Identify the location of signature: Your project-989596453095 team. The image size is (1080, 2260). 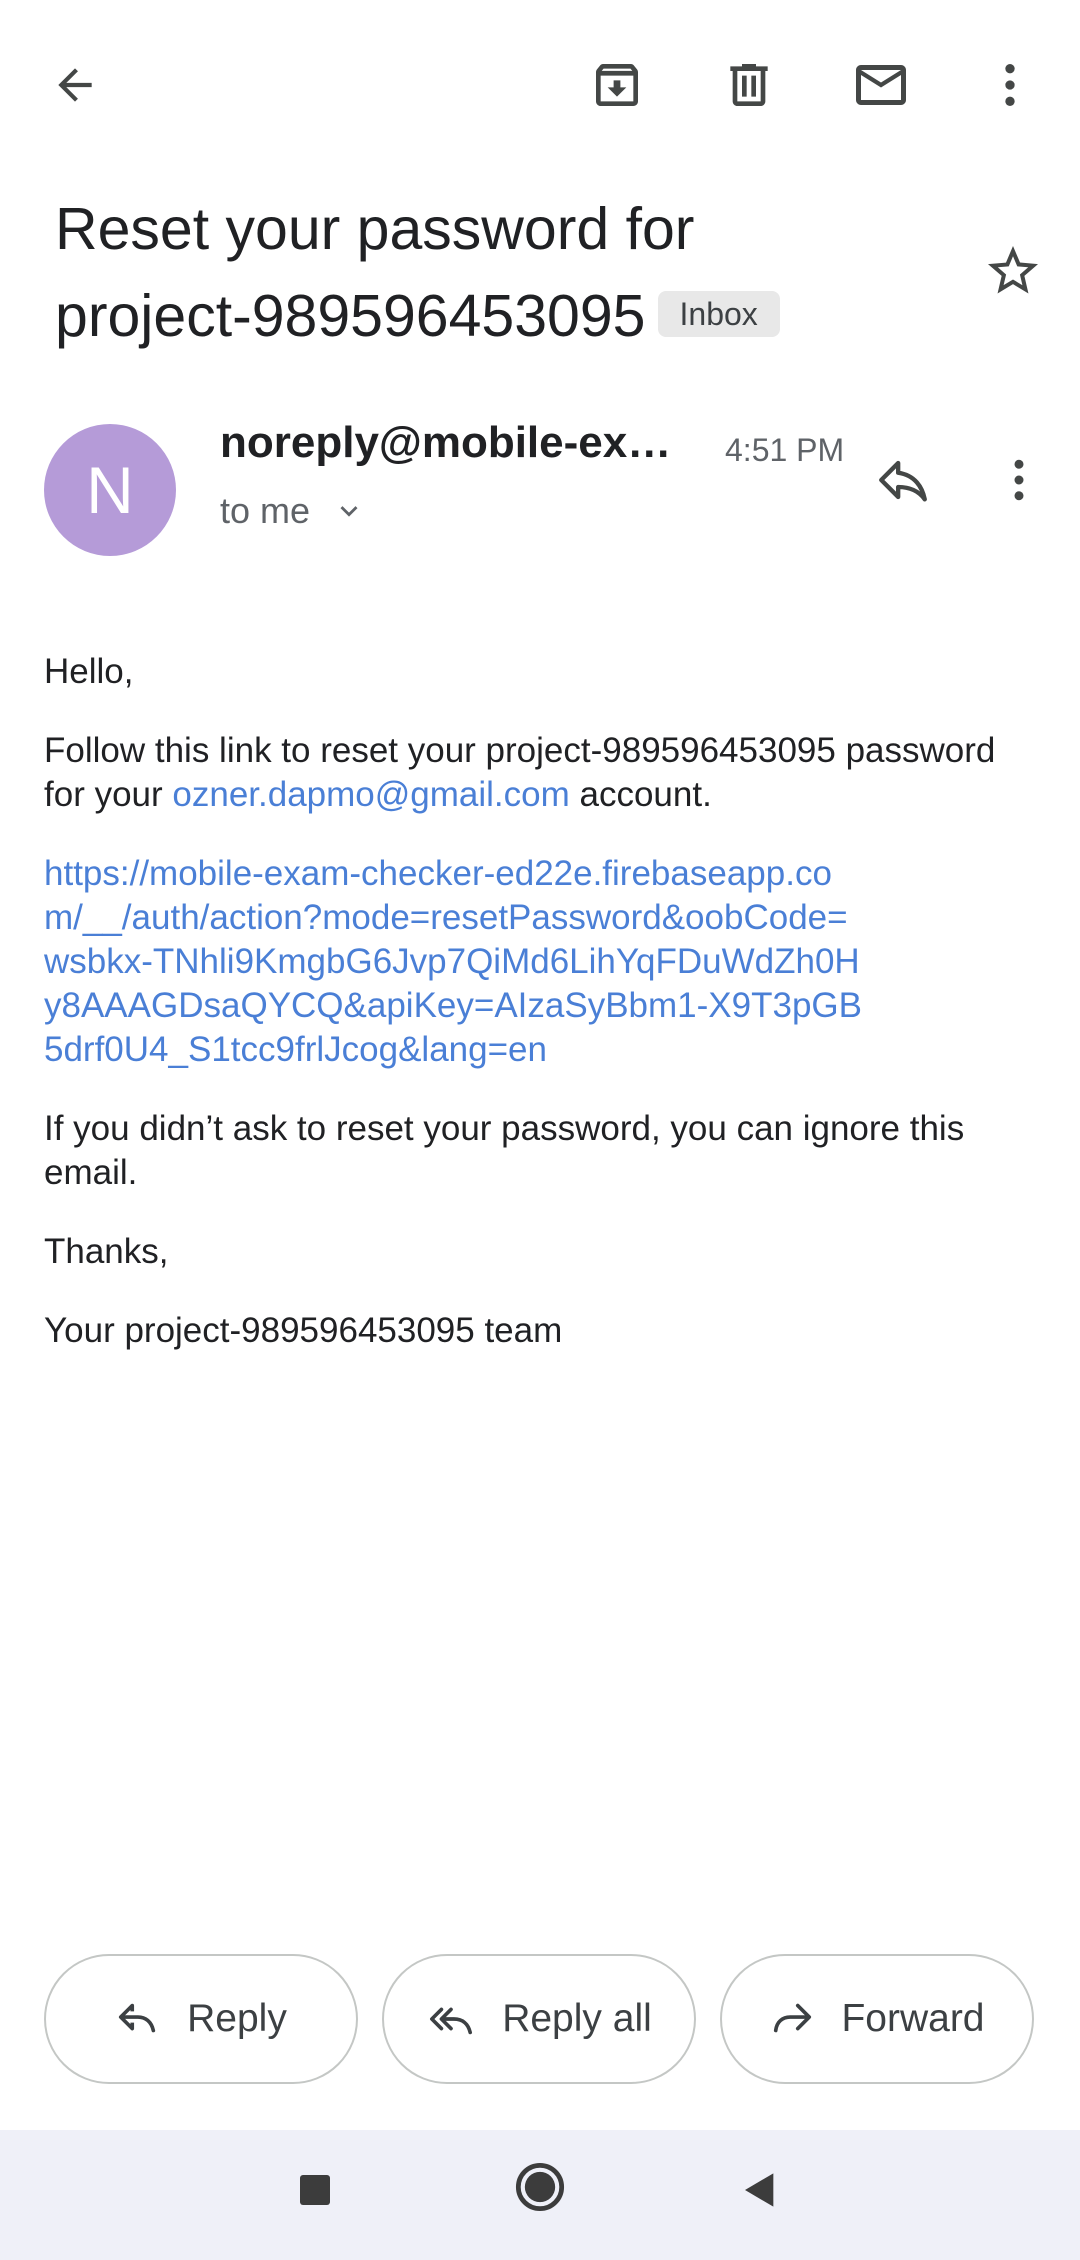
(303, 1330).